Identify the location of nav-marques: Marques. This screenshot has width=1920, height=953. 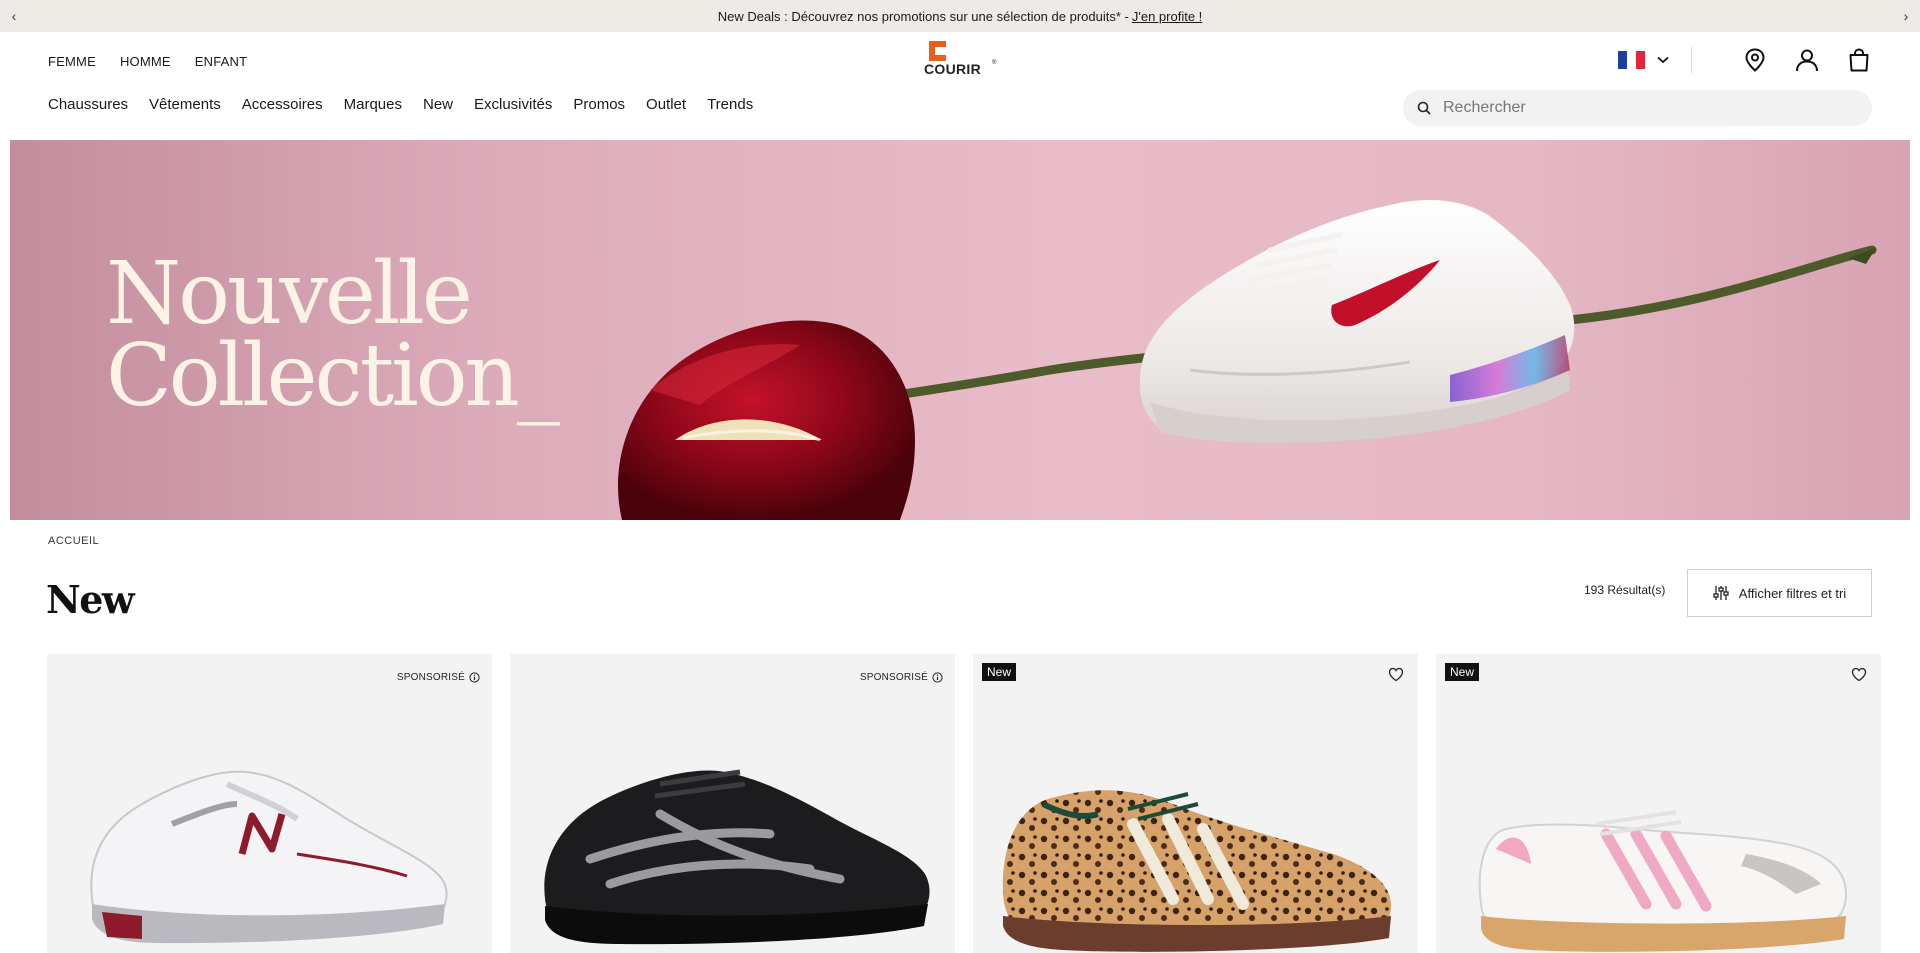
(373, 104).